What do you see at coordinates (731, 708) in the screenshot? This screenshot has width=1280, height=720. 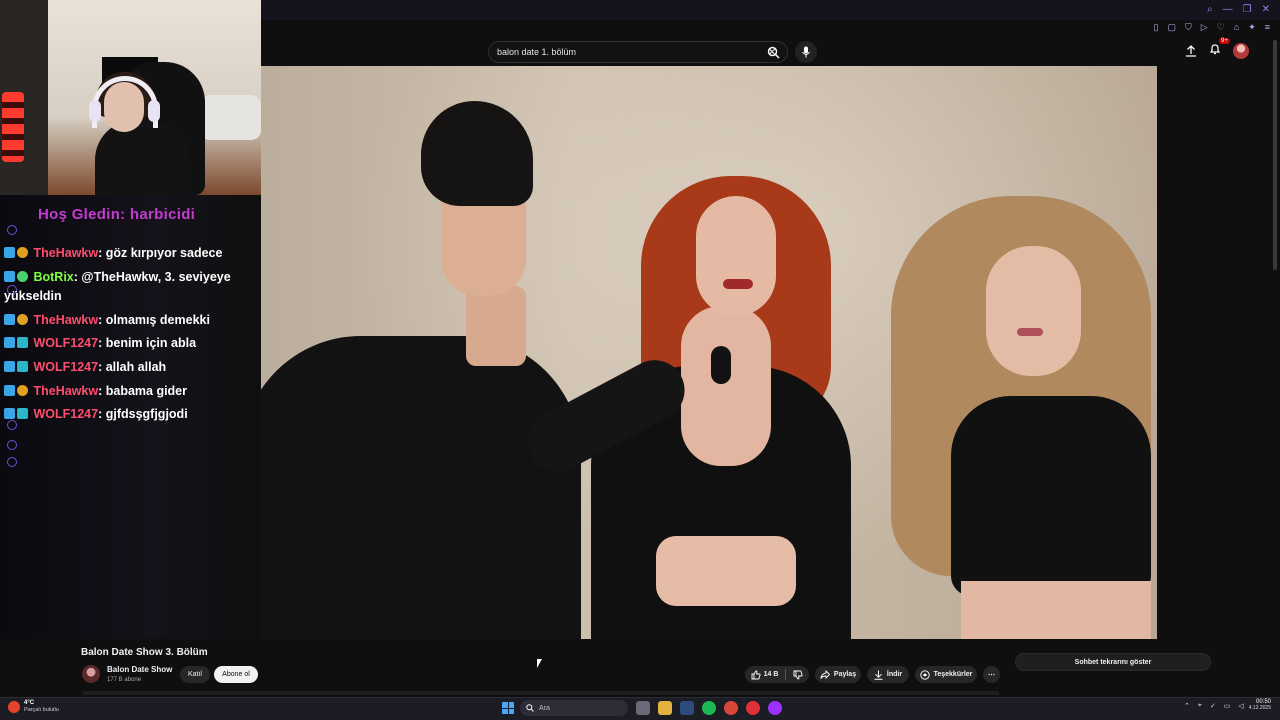 I see `chrome-icon` at bounding box center [731, 708].